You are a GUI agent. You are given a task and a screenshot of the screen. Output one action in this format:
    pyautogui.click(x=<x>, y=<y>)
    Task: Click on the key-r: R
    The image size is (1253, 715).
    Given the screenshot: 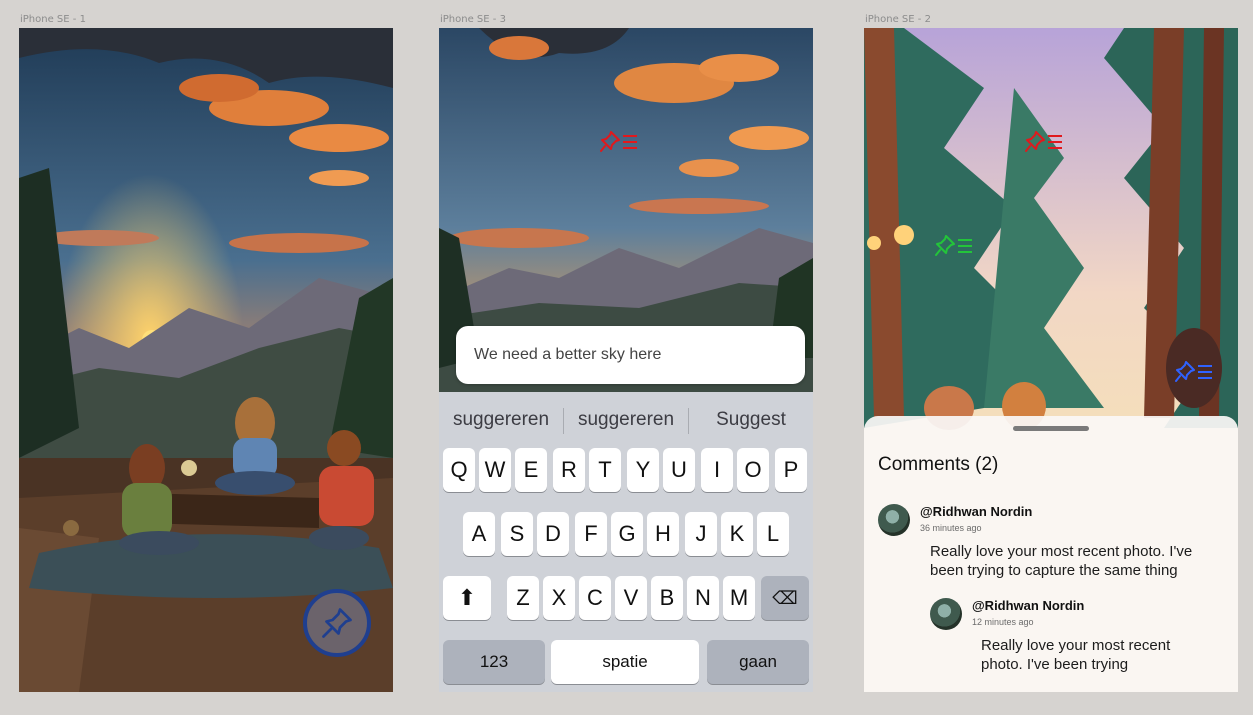 What is the action you would take?
    pyautogui.click(x=569, y=470)
    